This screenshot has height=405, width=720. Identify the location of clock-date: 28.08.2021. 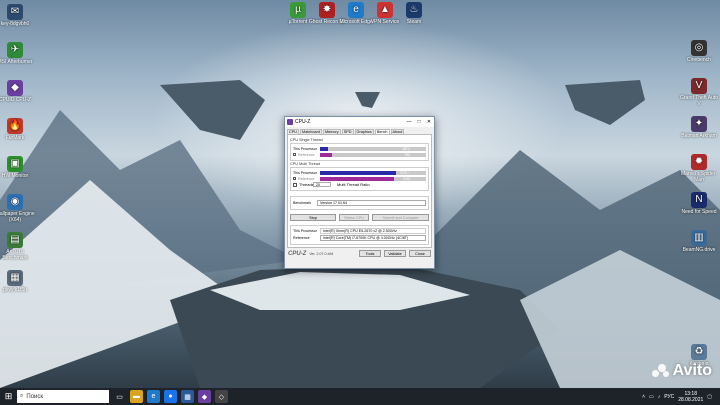
(691, 399).